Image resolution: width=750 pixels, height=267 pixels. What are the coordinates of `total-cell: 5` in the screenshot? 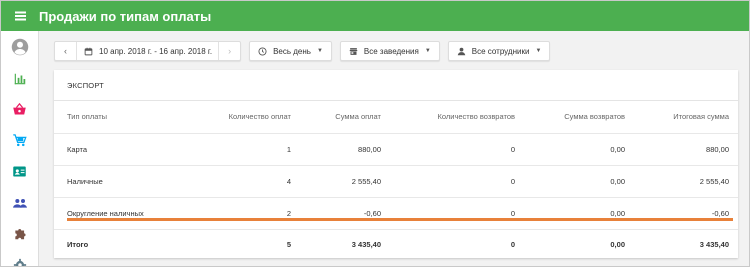 It's located at (288, 244).